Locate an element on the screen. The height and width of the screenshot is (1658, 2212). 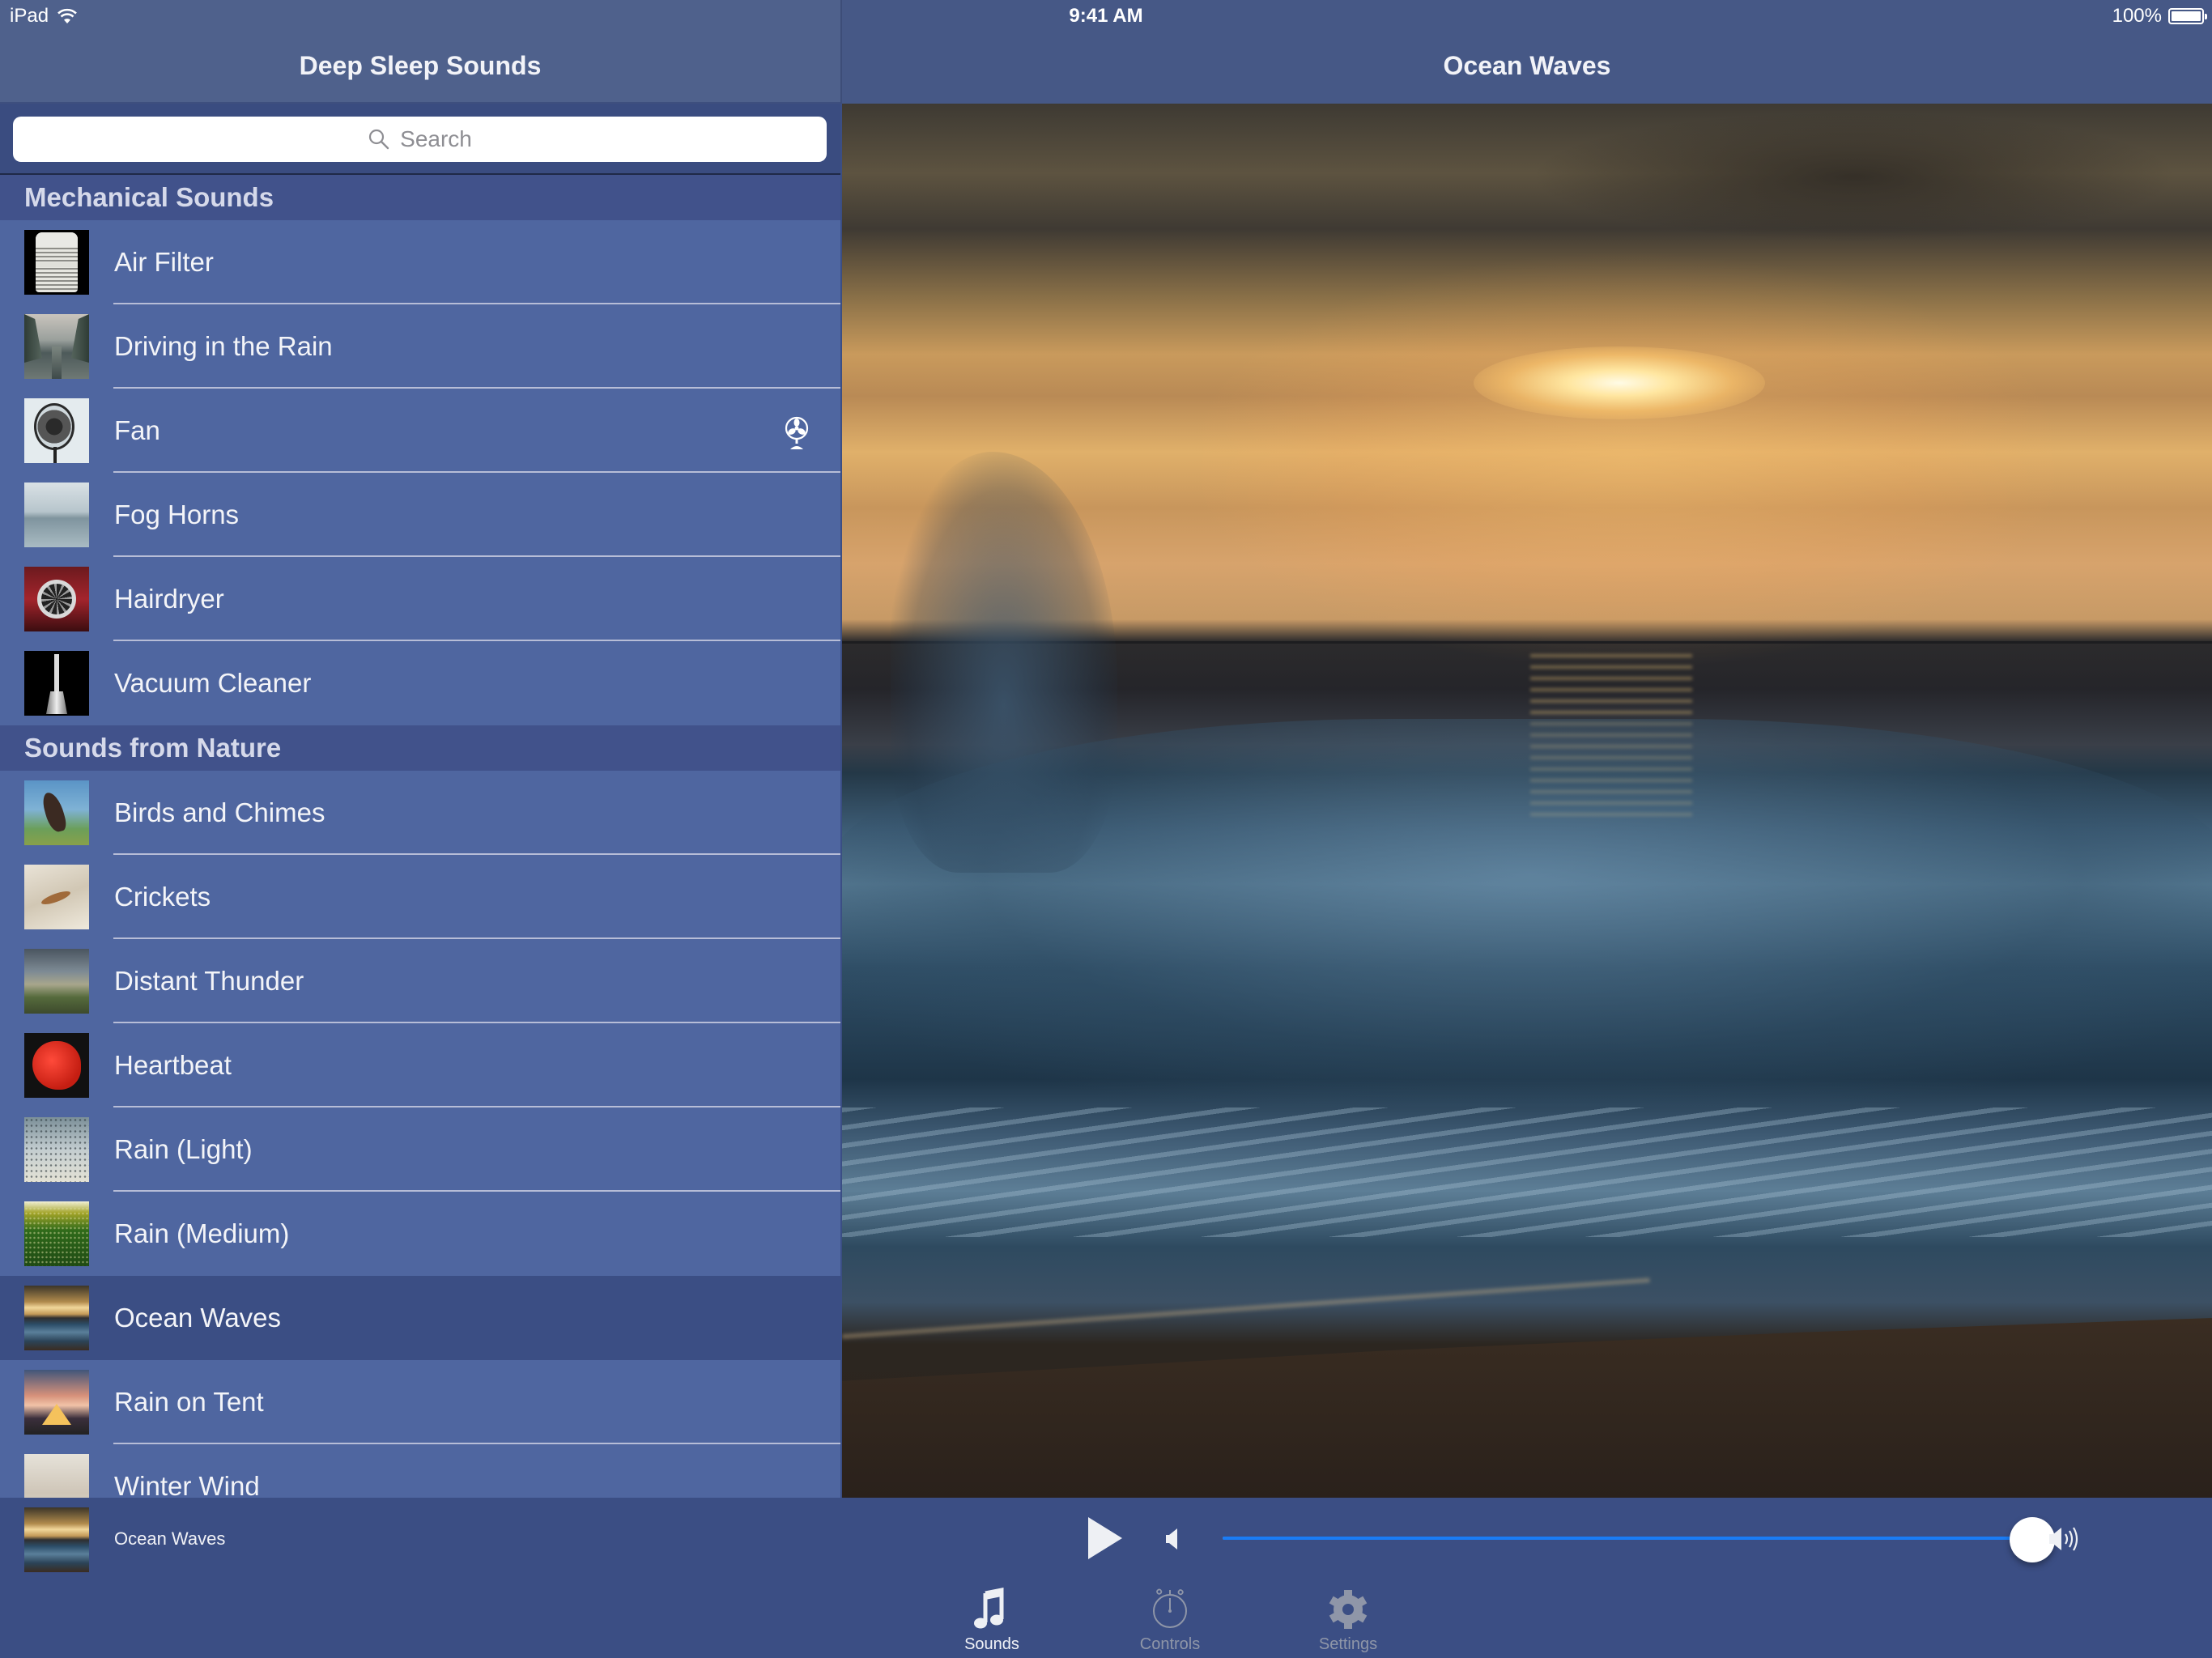
list-item-vacuum-cleaner: Vacuum Cleaner is located at coordinates (420, 683).